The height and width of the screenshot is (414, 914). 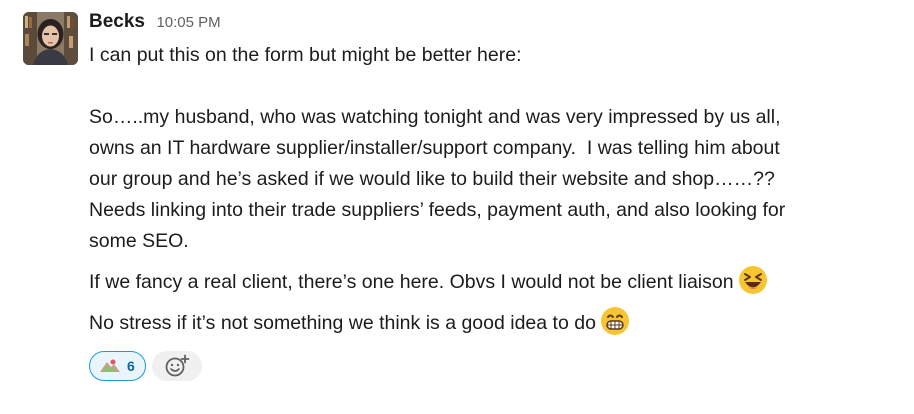 What do you see at coordinates (131, 366) in the screenshot?
I see `reaction-count: 6` at bounding box center [131, 366].